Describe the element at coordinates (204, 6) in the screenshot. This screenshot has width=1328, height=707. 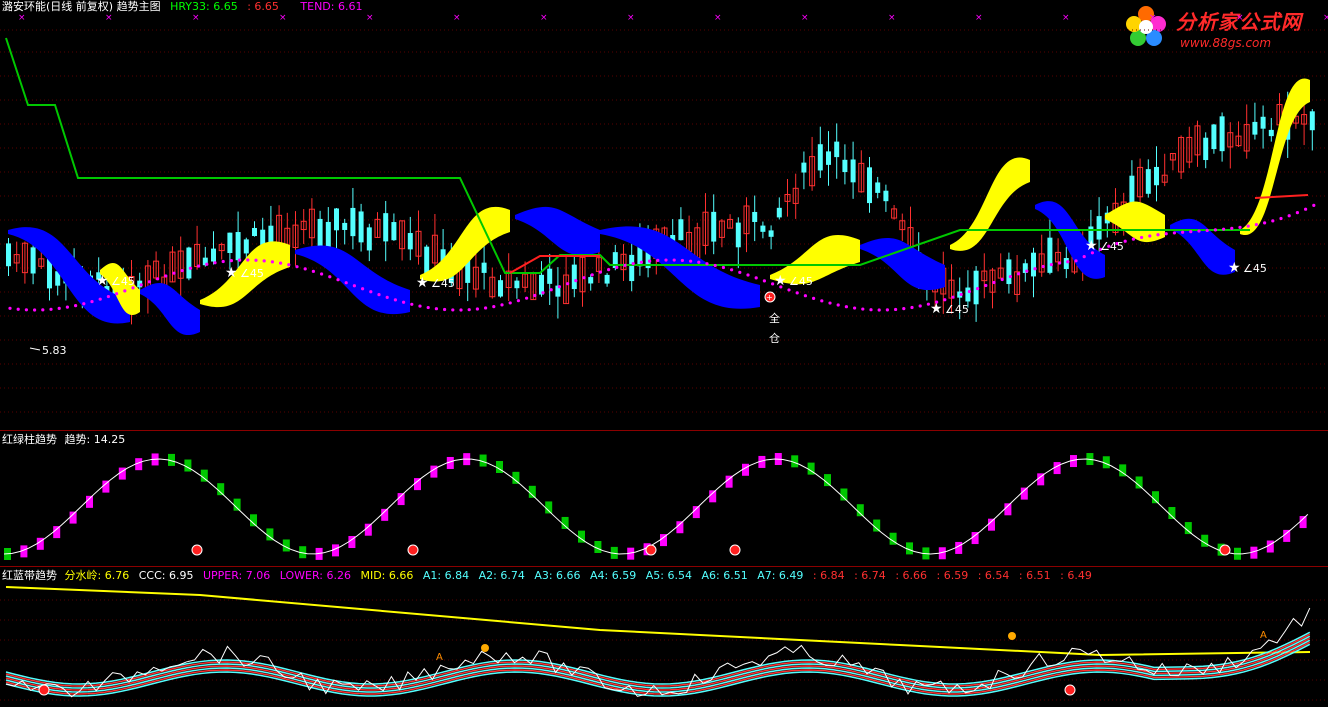
I see `hry33-value: HRY33: 6.65` at that location.